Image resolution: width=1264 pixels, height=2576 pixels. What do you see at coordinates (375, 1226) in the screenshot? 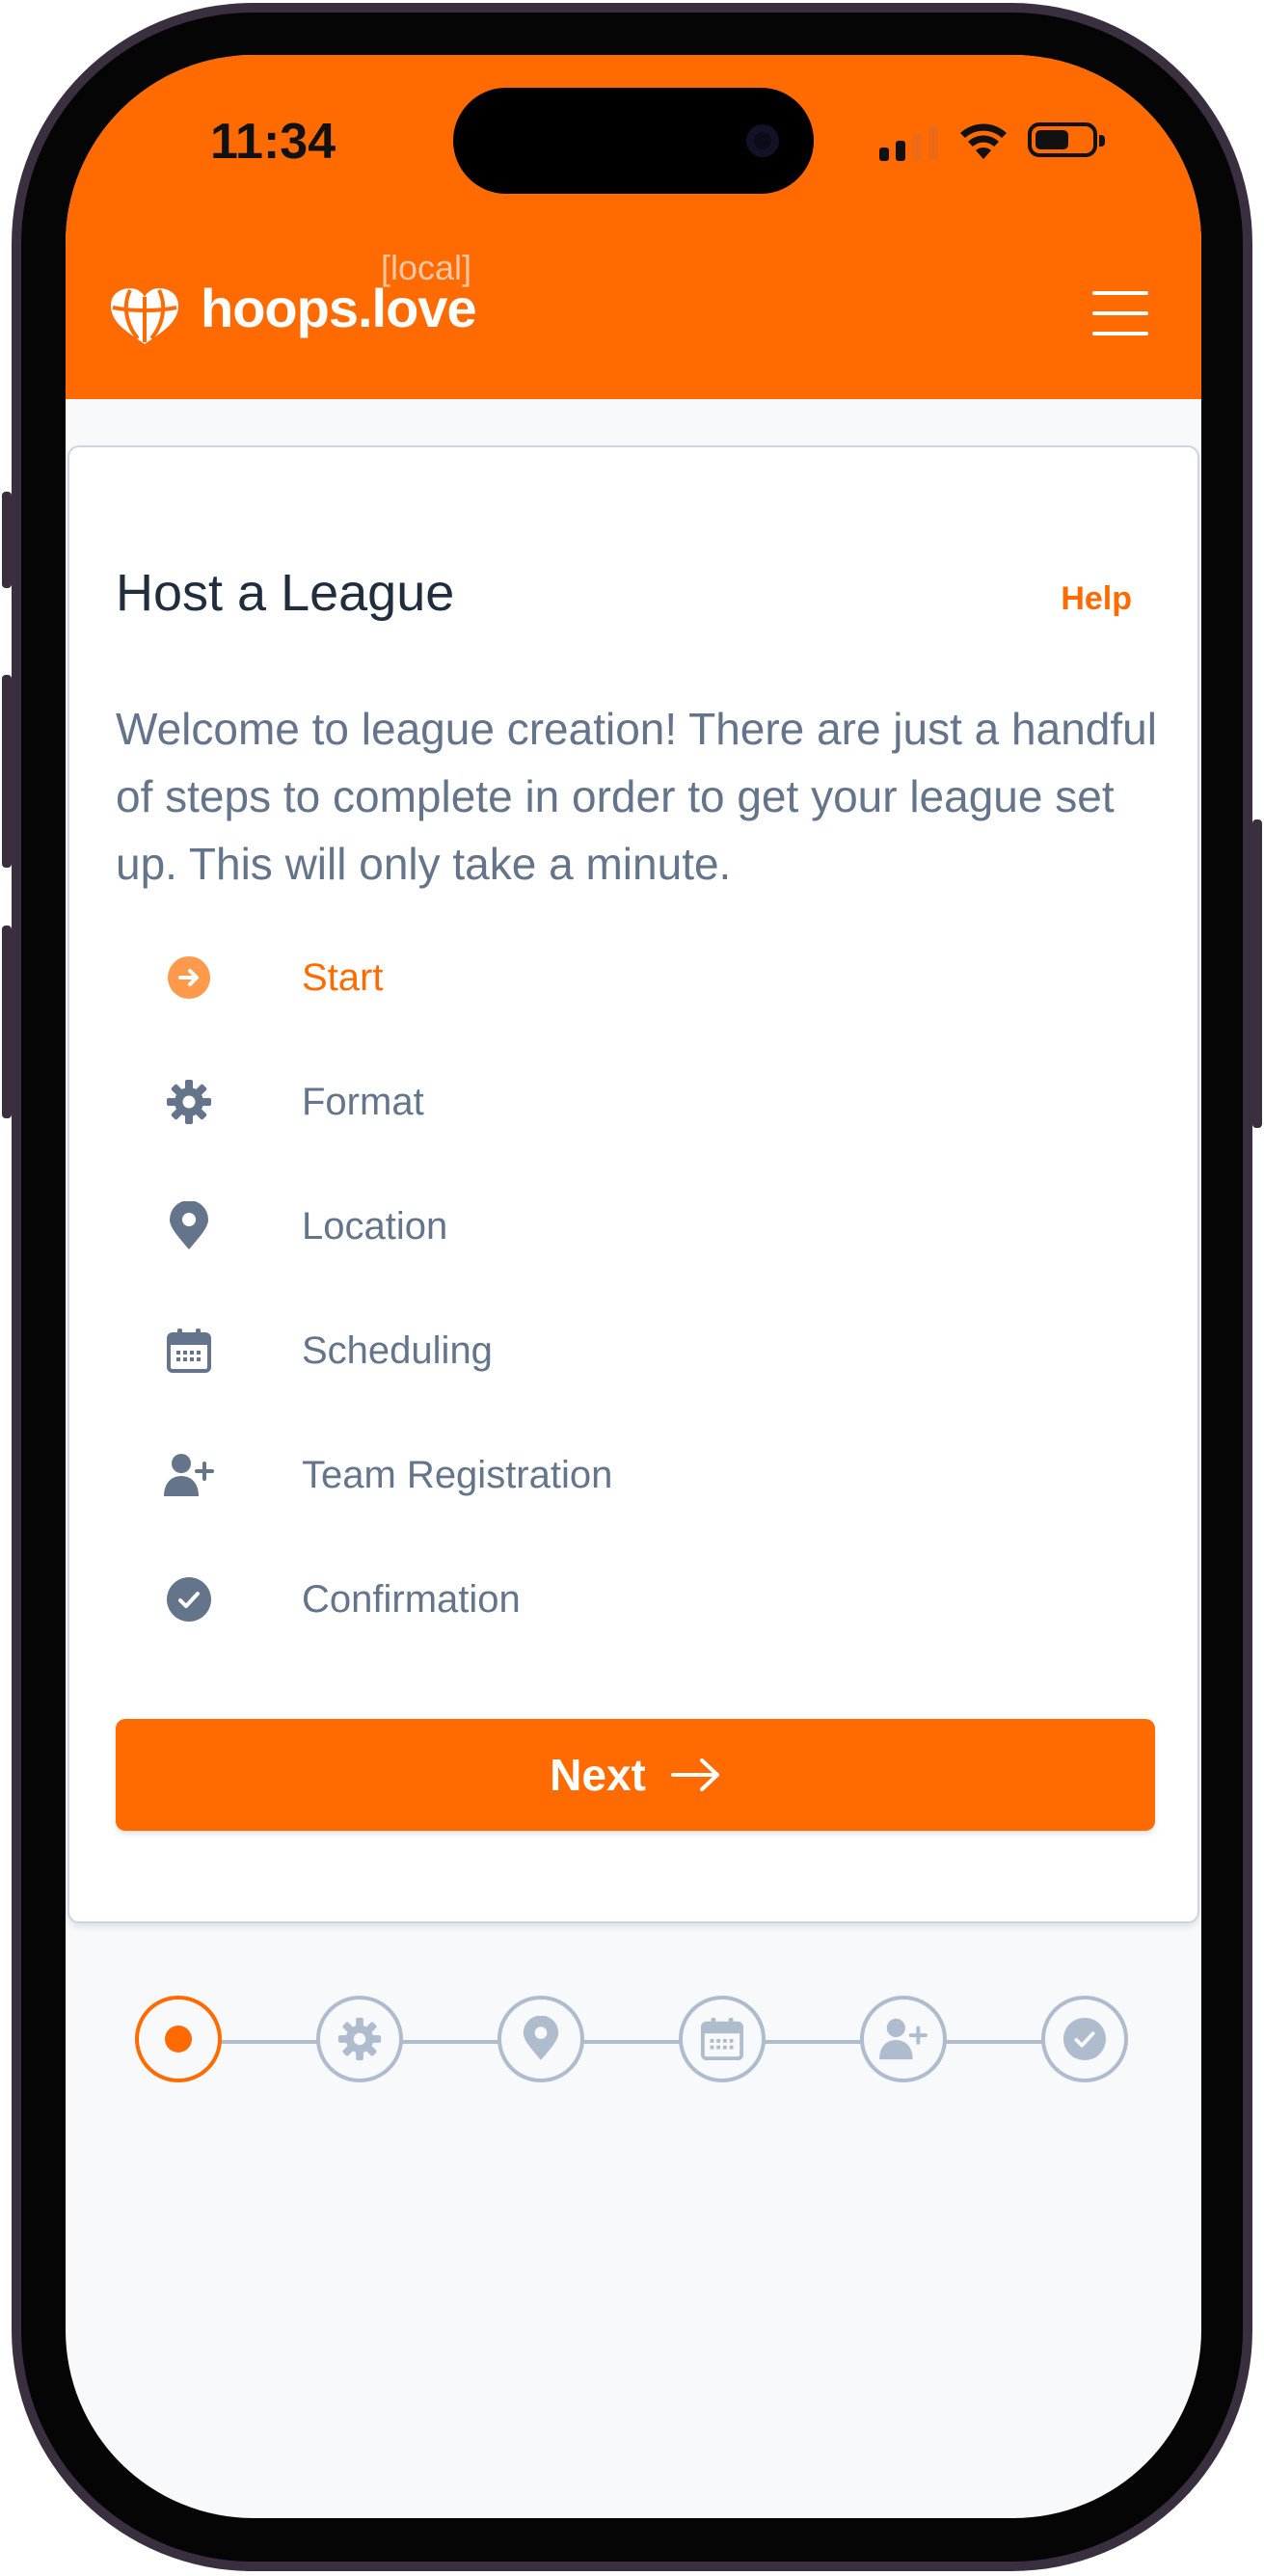
I see `step-label: Location` at bounding box center [375, 1226].